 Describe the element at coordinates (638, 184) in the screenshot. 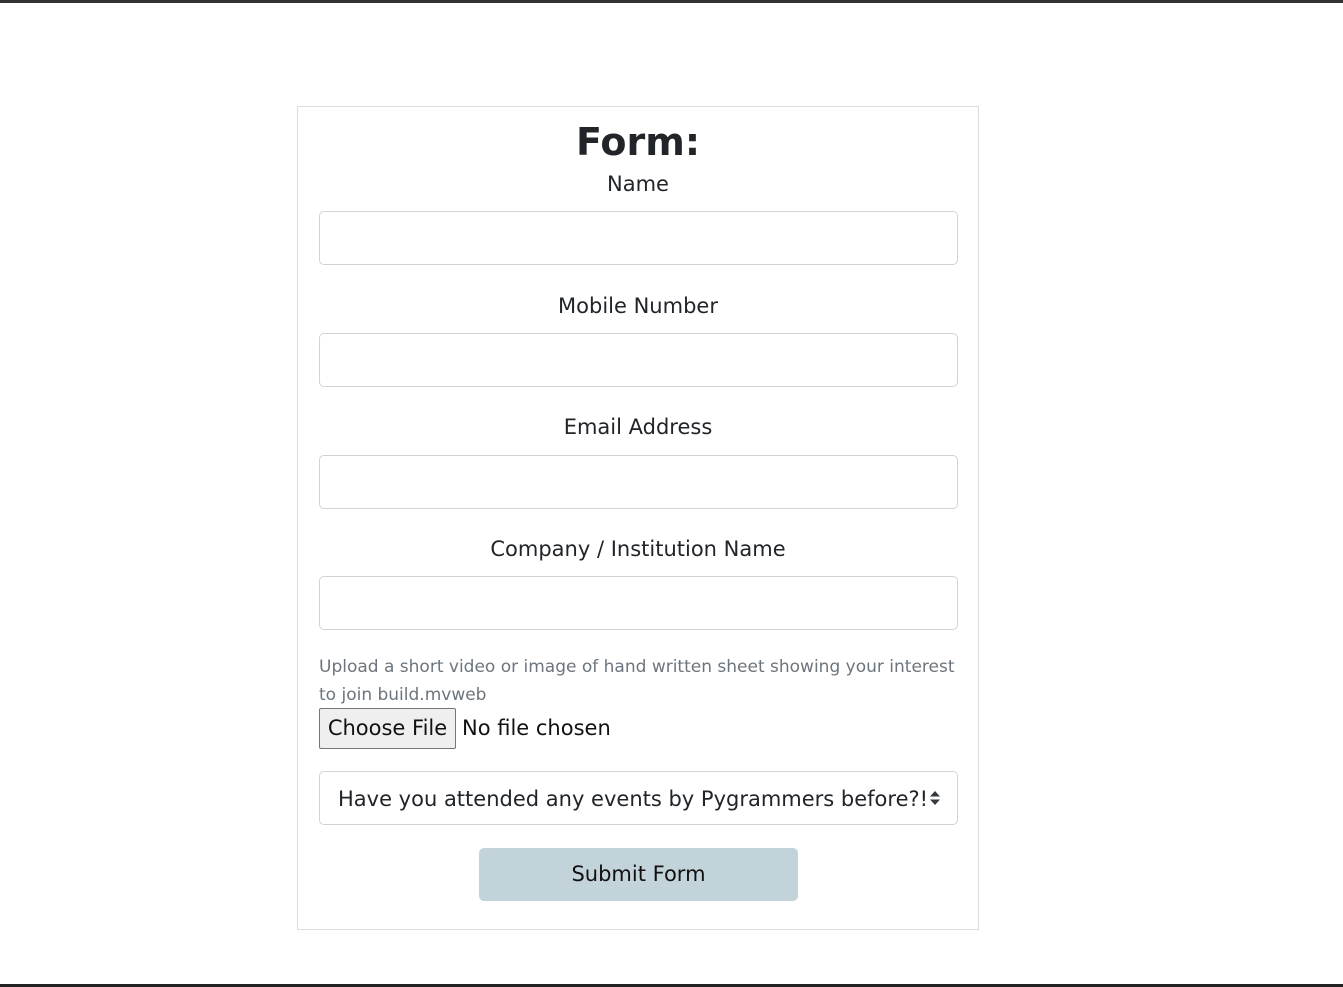

I see `name-label: Name` at that location.